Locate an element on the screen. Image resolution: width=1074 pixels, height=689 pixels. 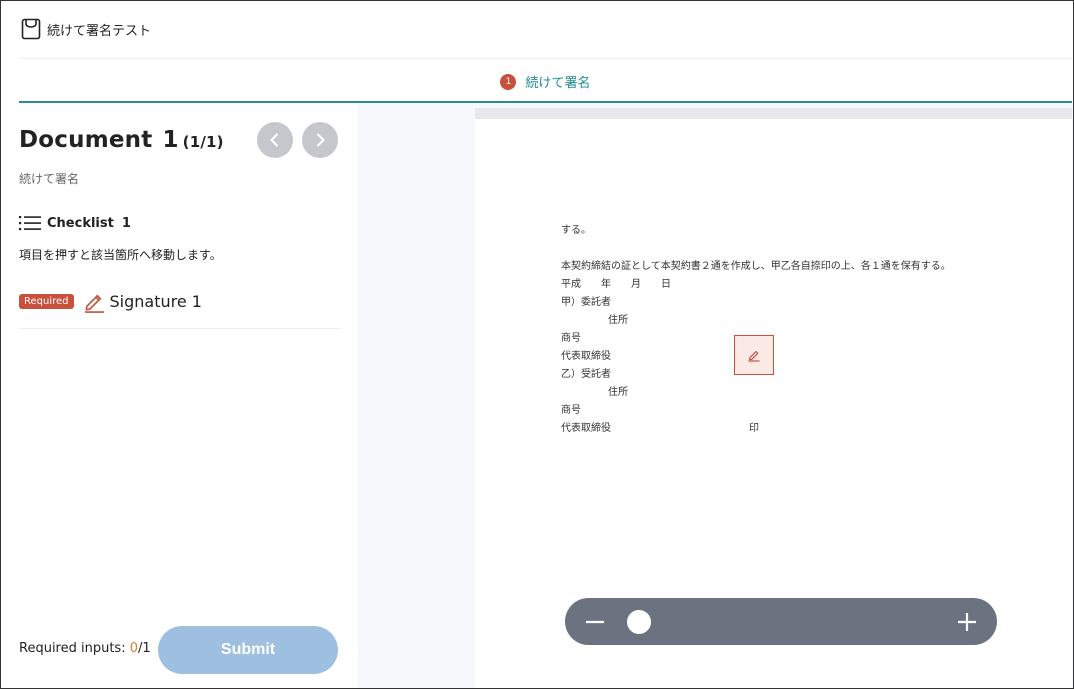
required-inputs-status: Required inputs: 0/1 is located at coordinates (85, 648).